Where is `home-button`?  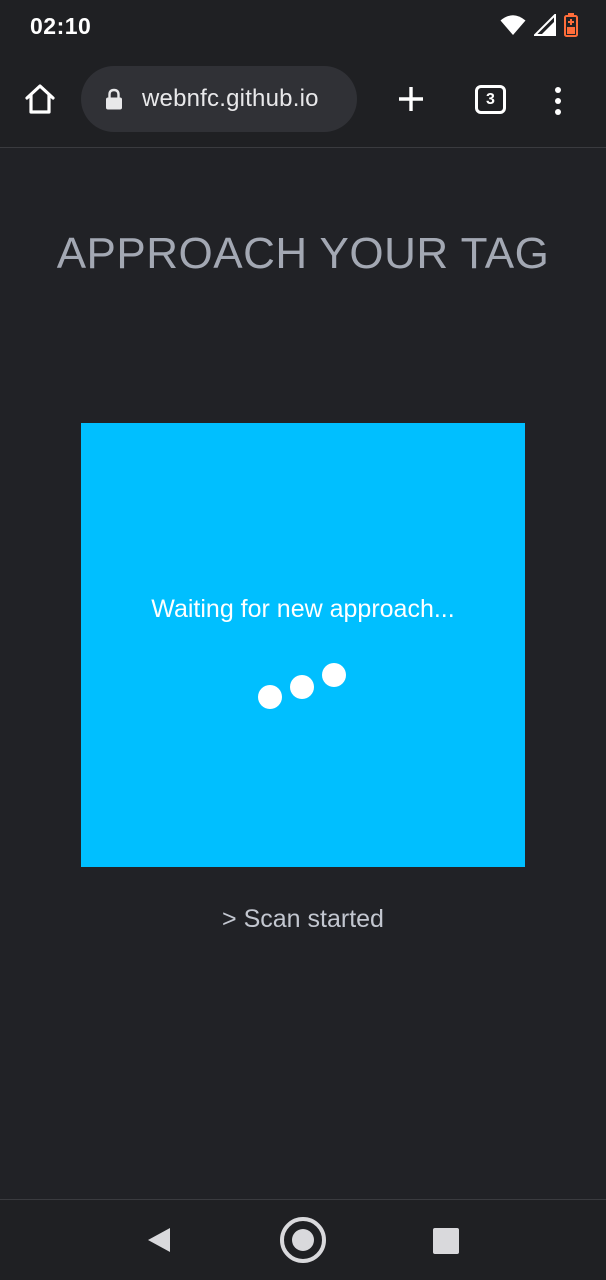
home-button is located at coordinates (40, 101).